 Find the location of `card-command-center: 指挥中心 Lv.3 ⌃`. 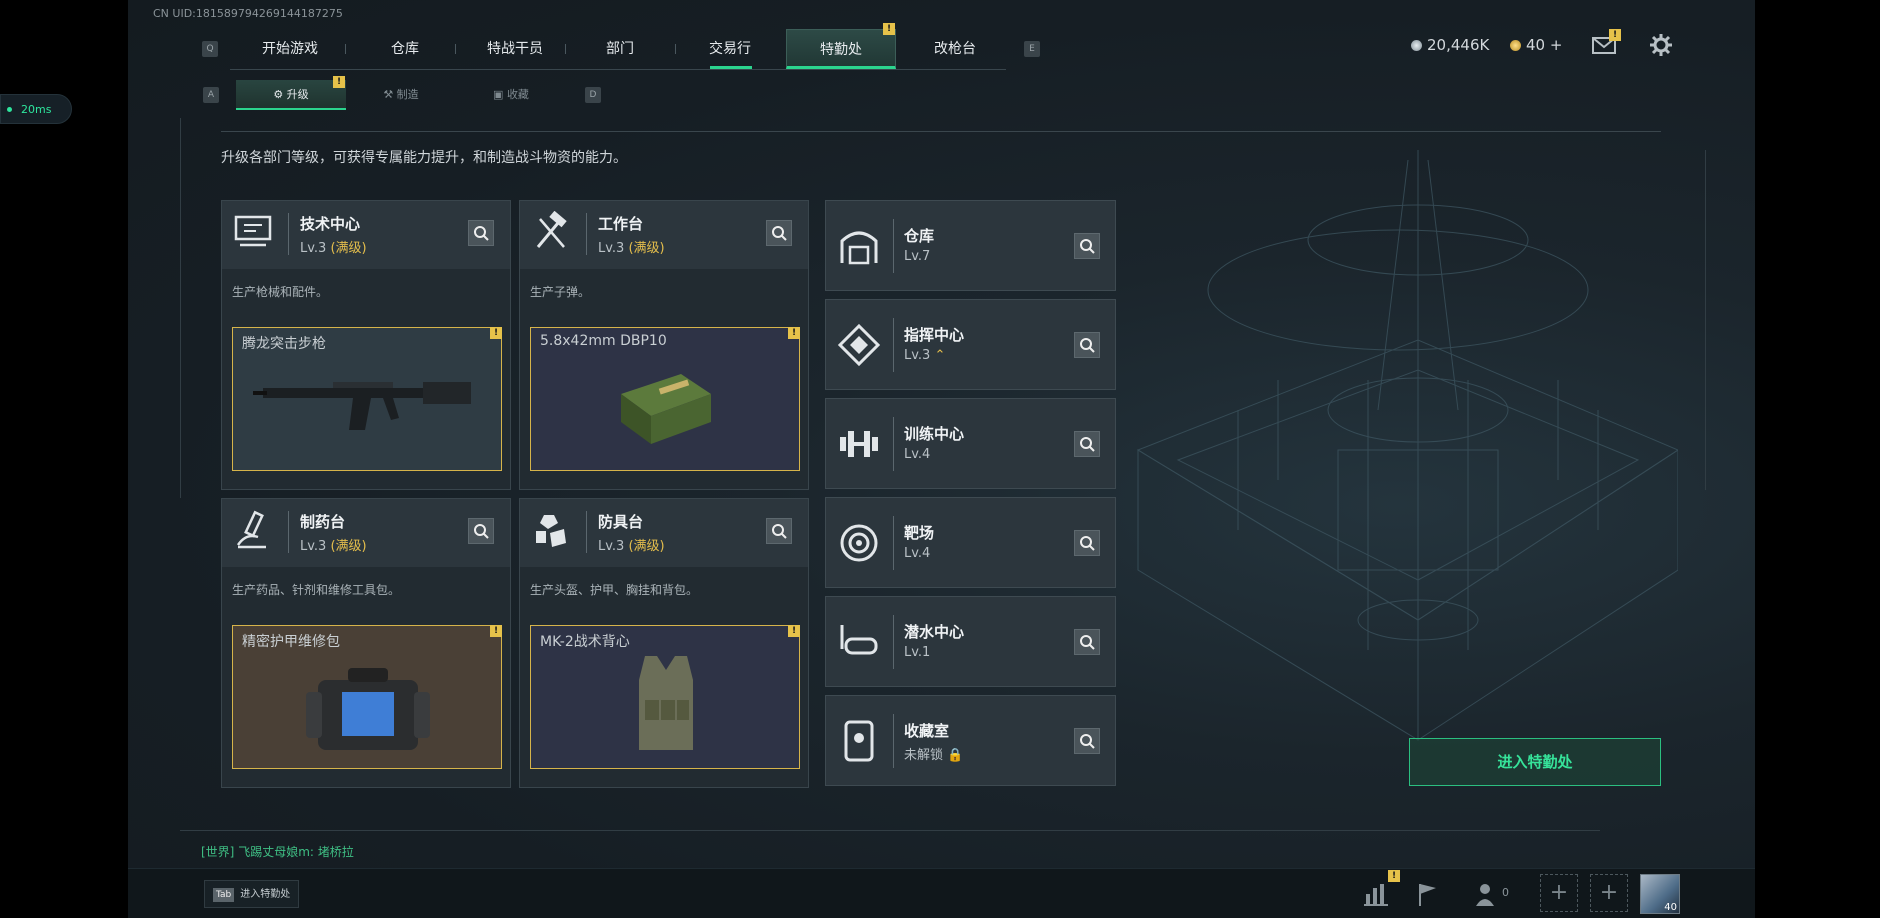

card-command-center: 指挥中心 Lv.3 ⌃ is located at coordinates (970, 344).